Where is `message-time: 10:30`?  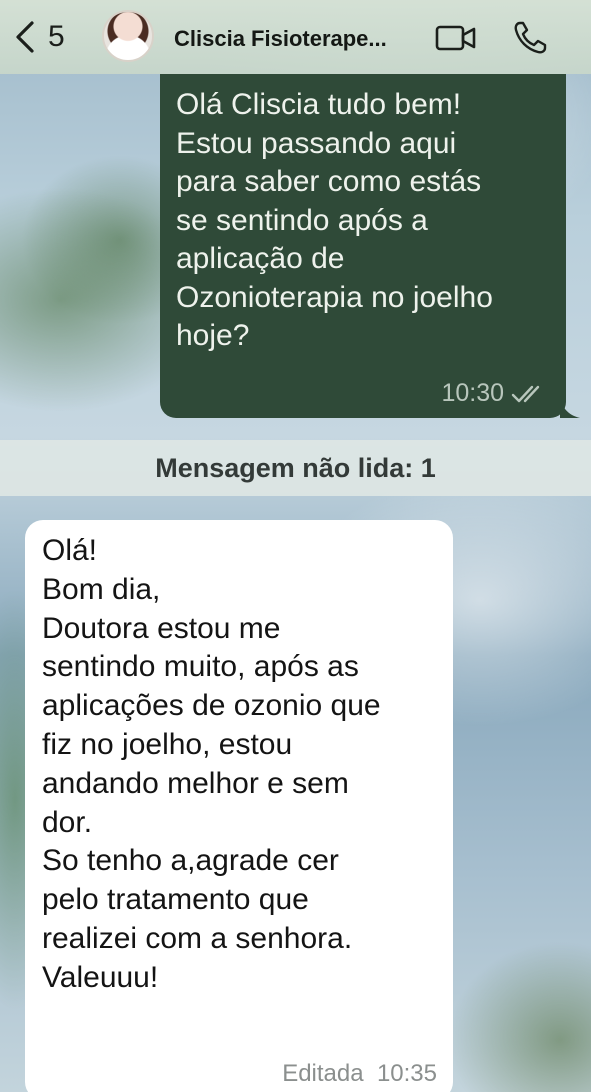
message-time: 10:30 is located at coordinates (472, 393).